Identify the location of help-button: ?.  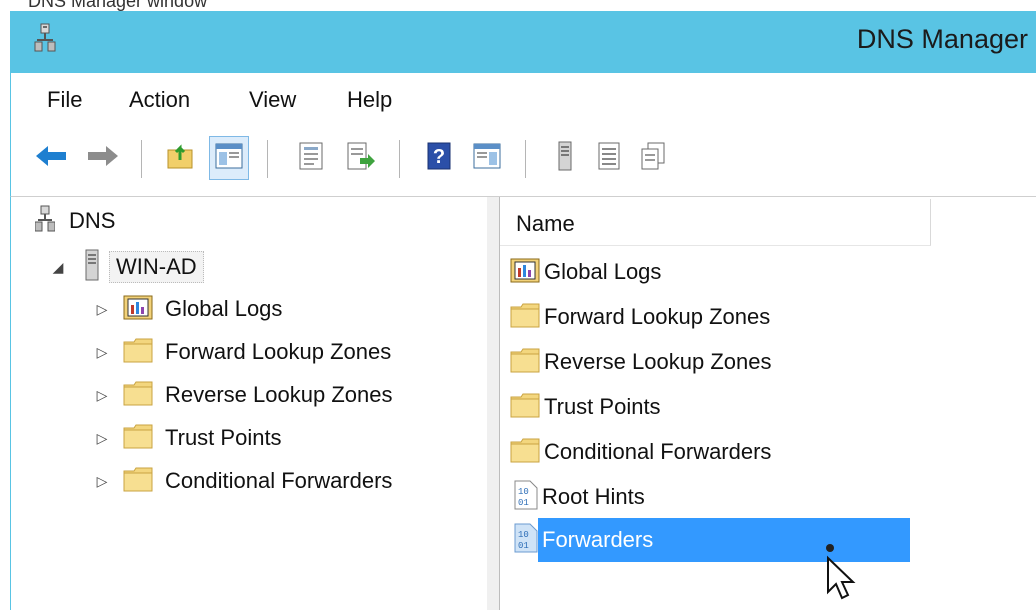
(439, 158).